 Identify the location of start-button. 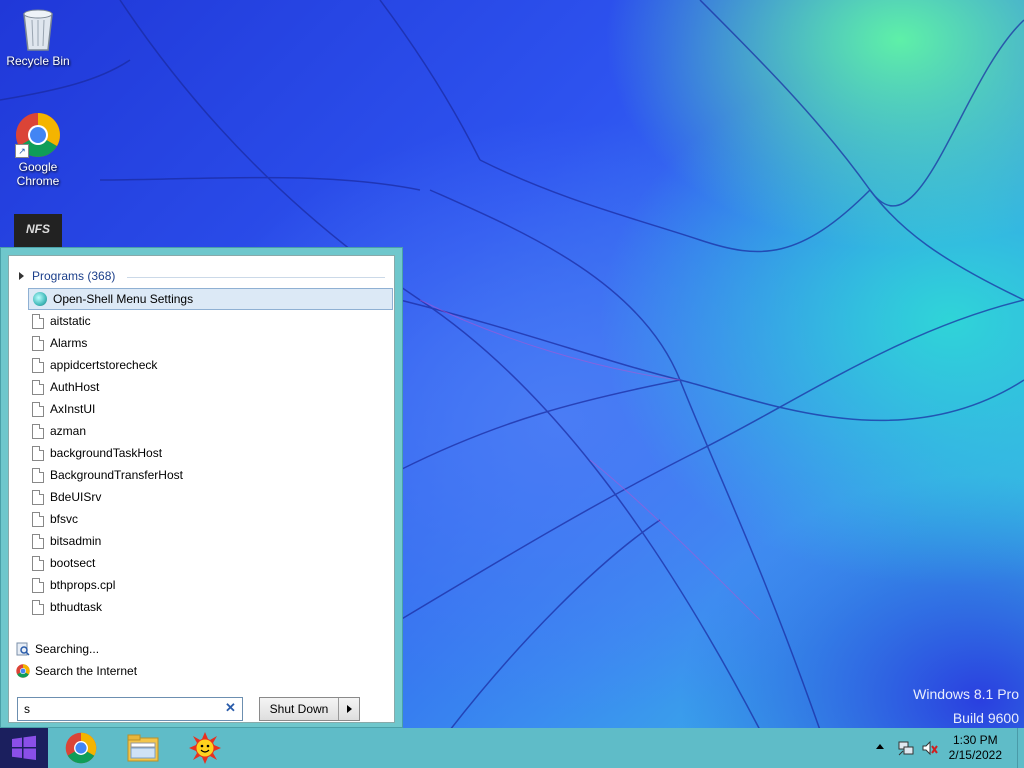
(24, 748).